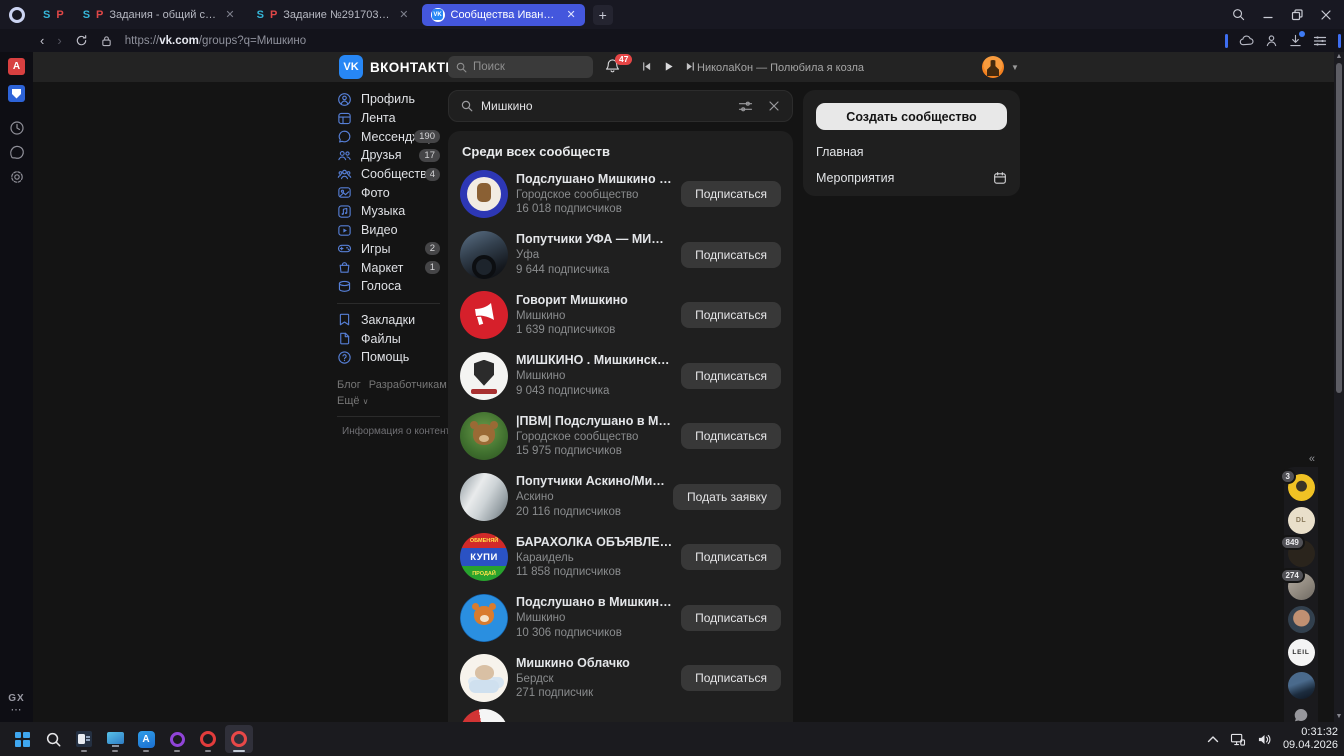 The image size is (1344, 756). Describe the element at coordinates (388, 357) in the screenshot. I see `menu-item-help: Помощь` at that location.